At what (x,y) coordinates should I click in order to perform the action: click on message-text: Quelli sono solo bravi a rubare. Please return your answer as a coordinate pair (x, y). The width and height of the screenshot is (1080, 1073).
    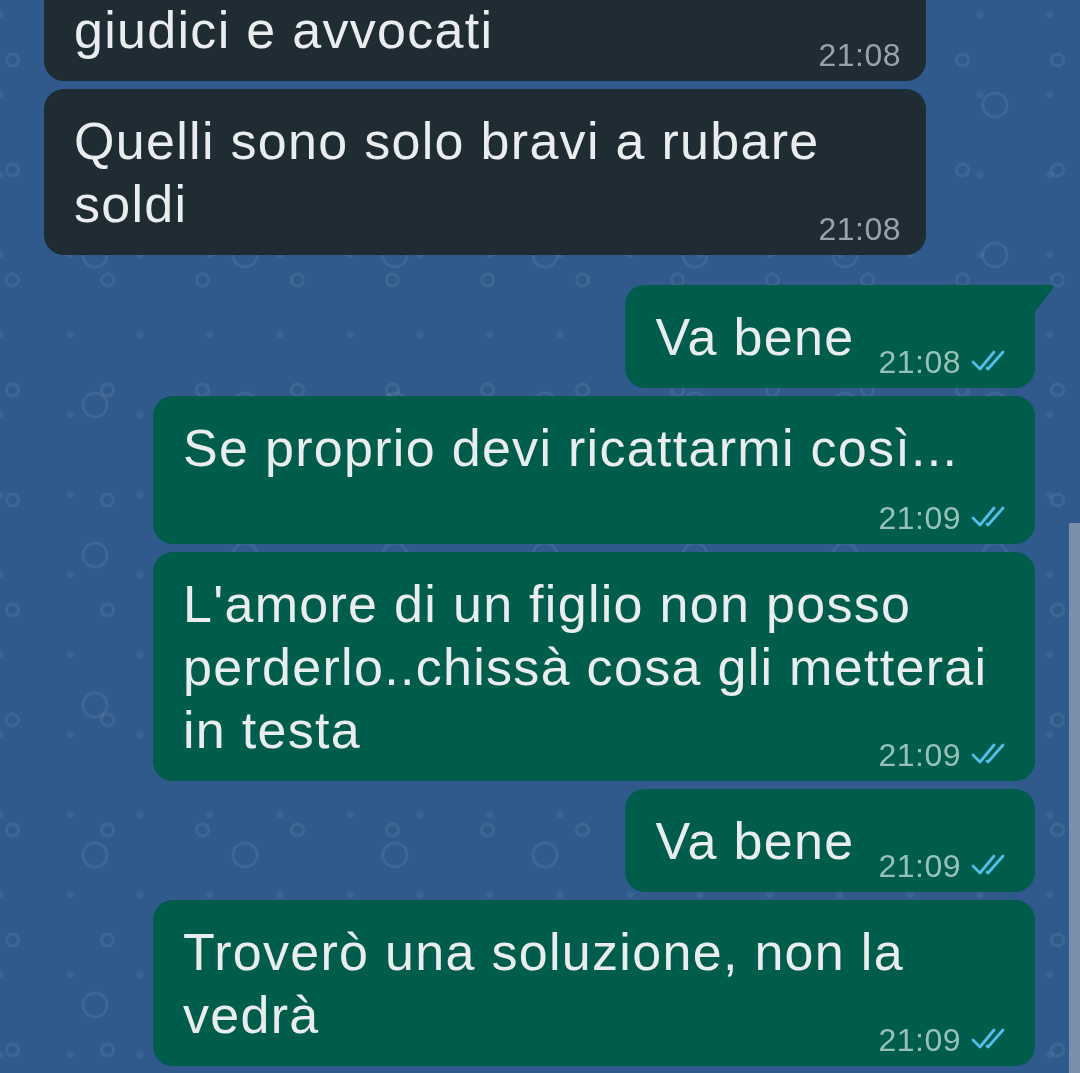
    Looking at the image, I should click on (447, 141).